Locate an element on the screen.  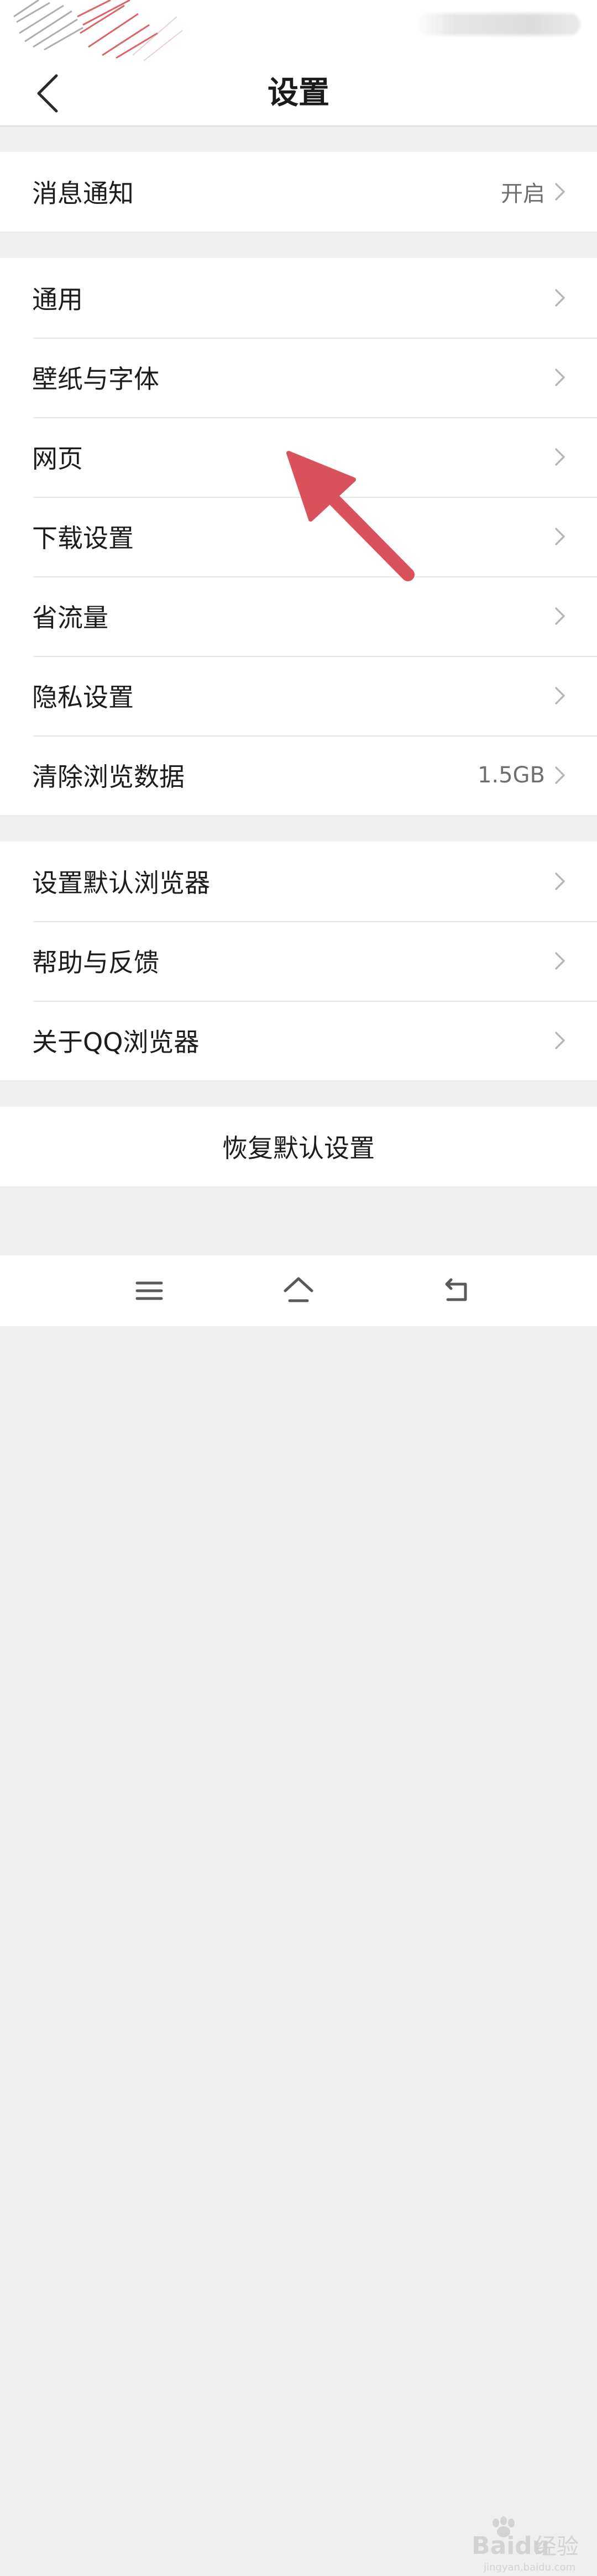
page-title: 设置 is located at coordinates (298, 93).